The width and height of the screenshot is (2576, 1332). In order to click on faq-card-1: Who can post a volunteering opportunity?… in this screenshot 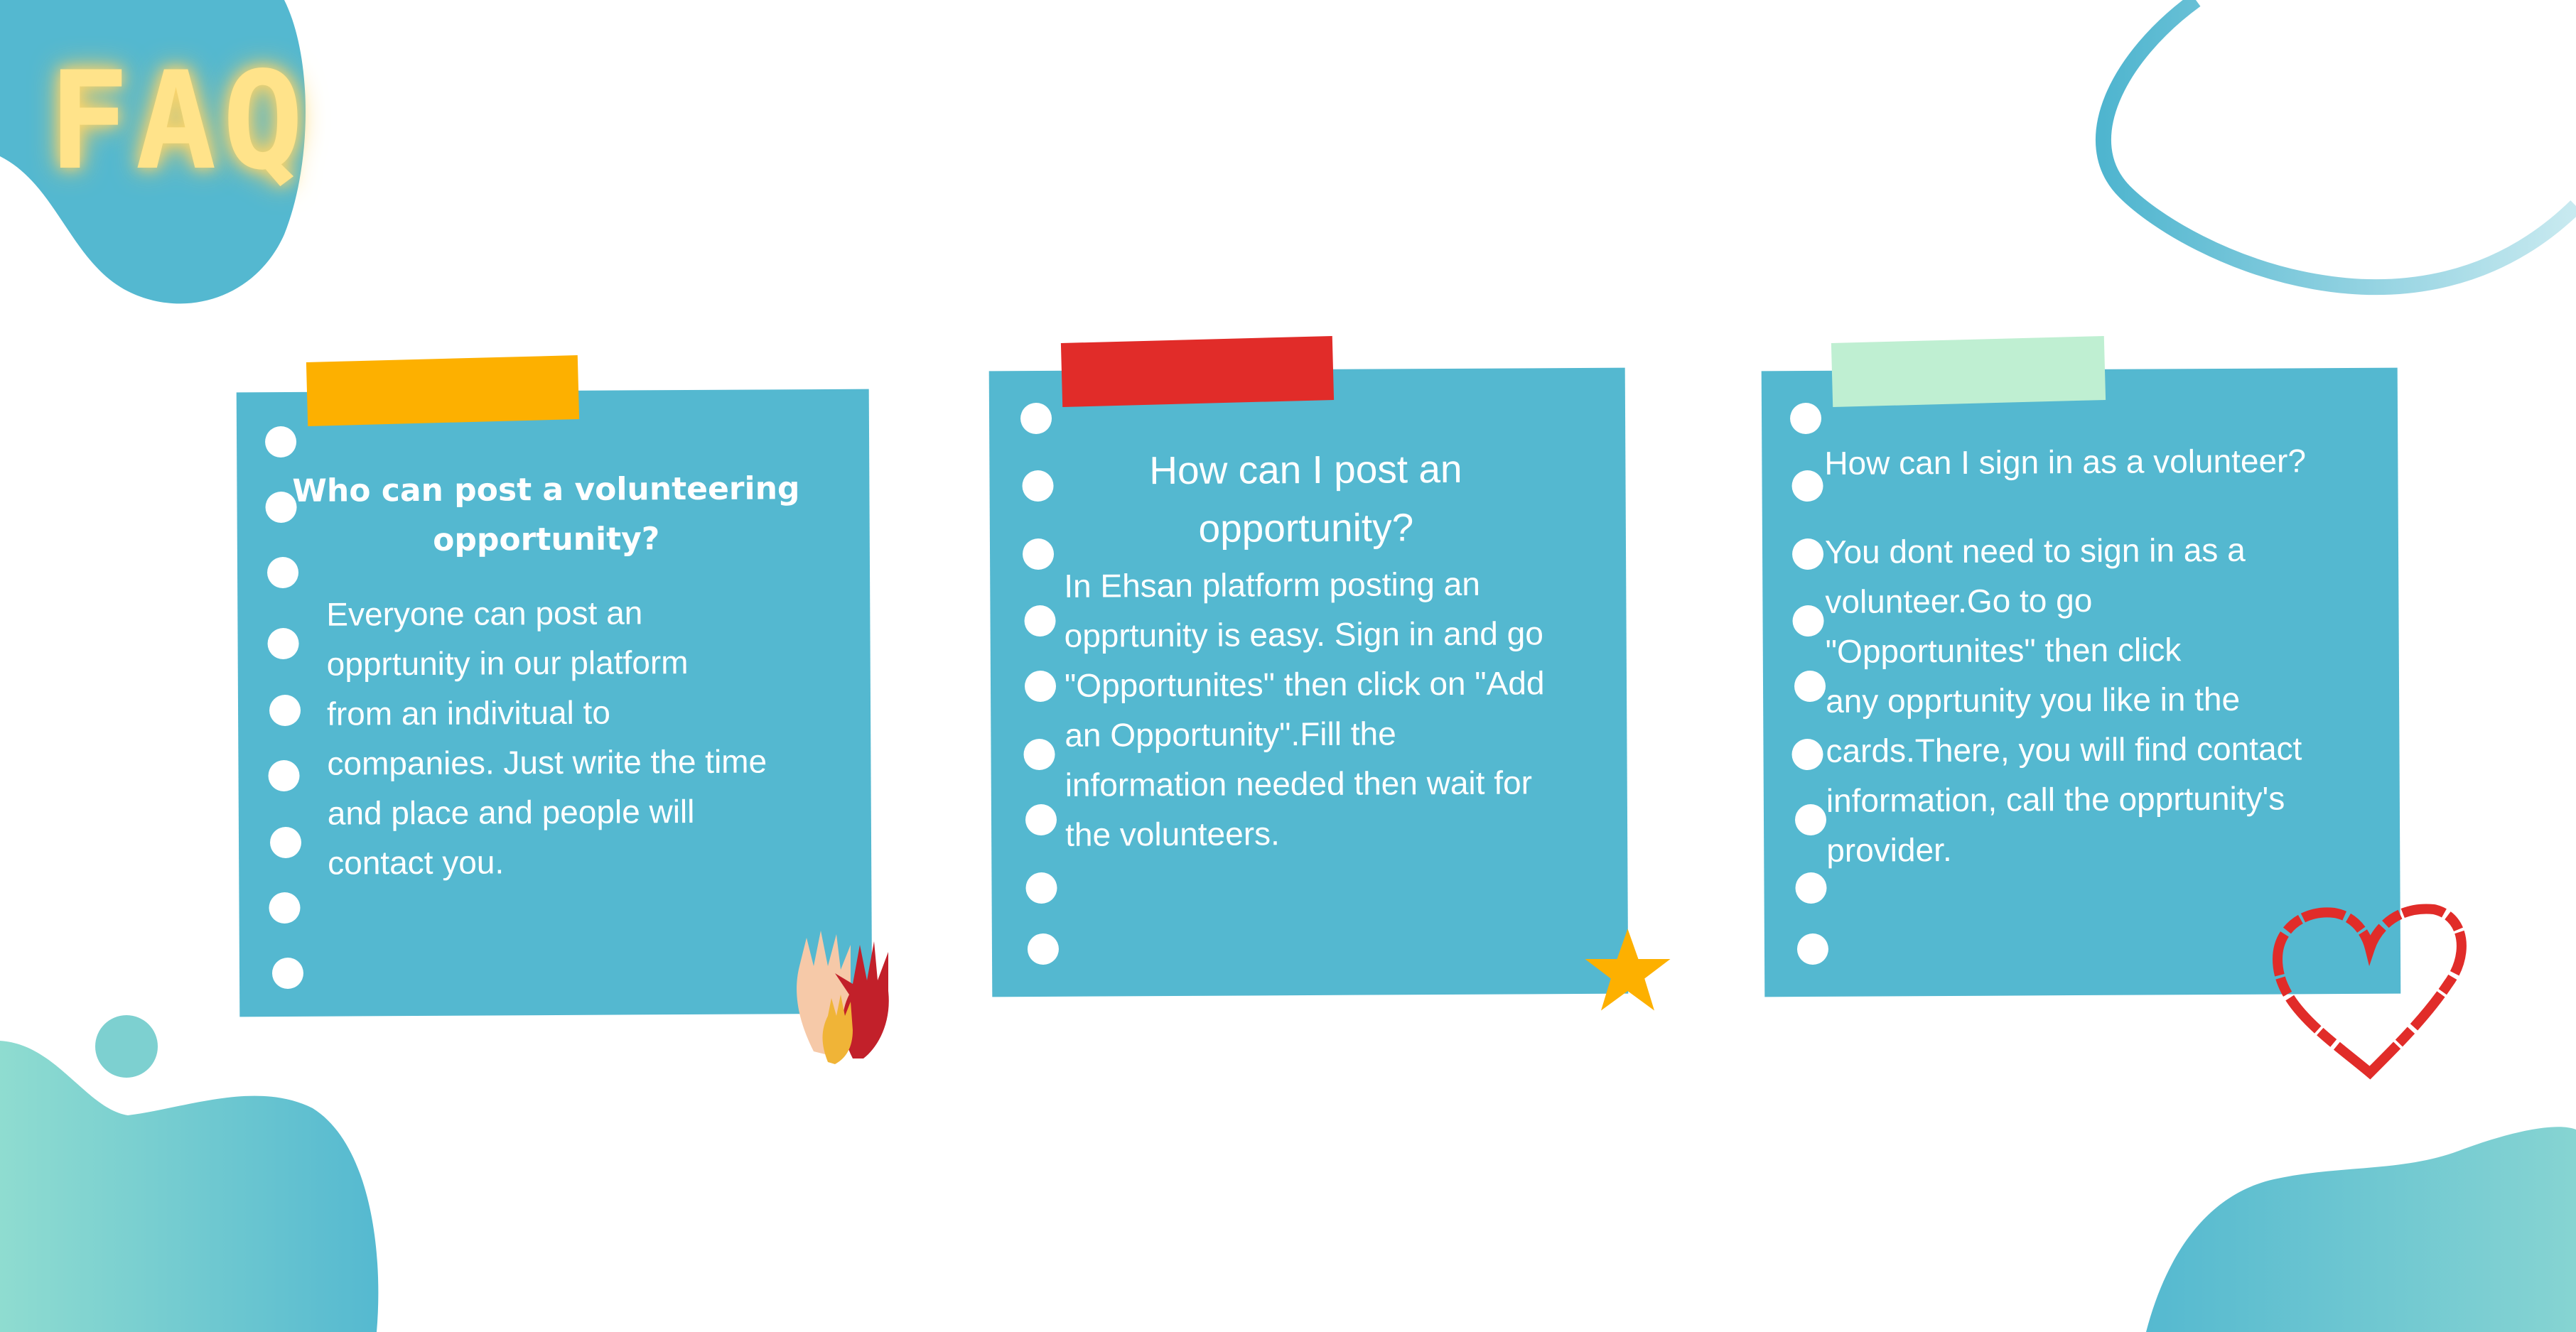, I will do `click(554, 703)`.